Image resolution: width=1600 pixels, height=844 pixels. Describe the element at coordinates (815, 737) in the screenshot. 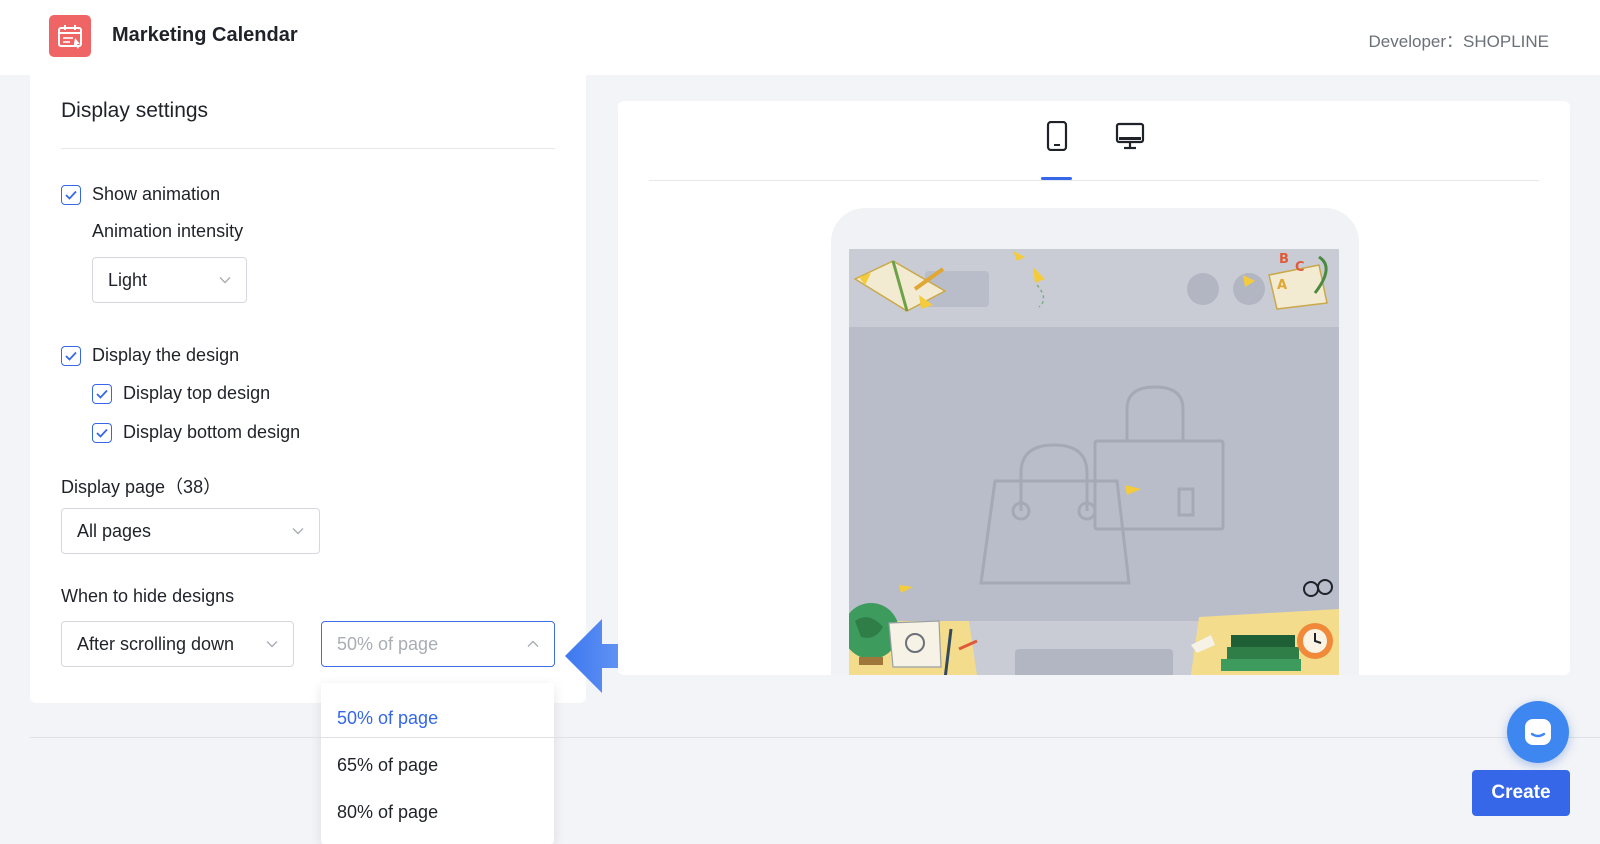

I see `footer-divider` at that location.